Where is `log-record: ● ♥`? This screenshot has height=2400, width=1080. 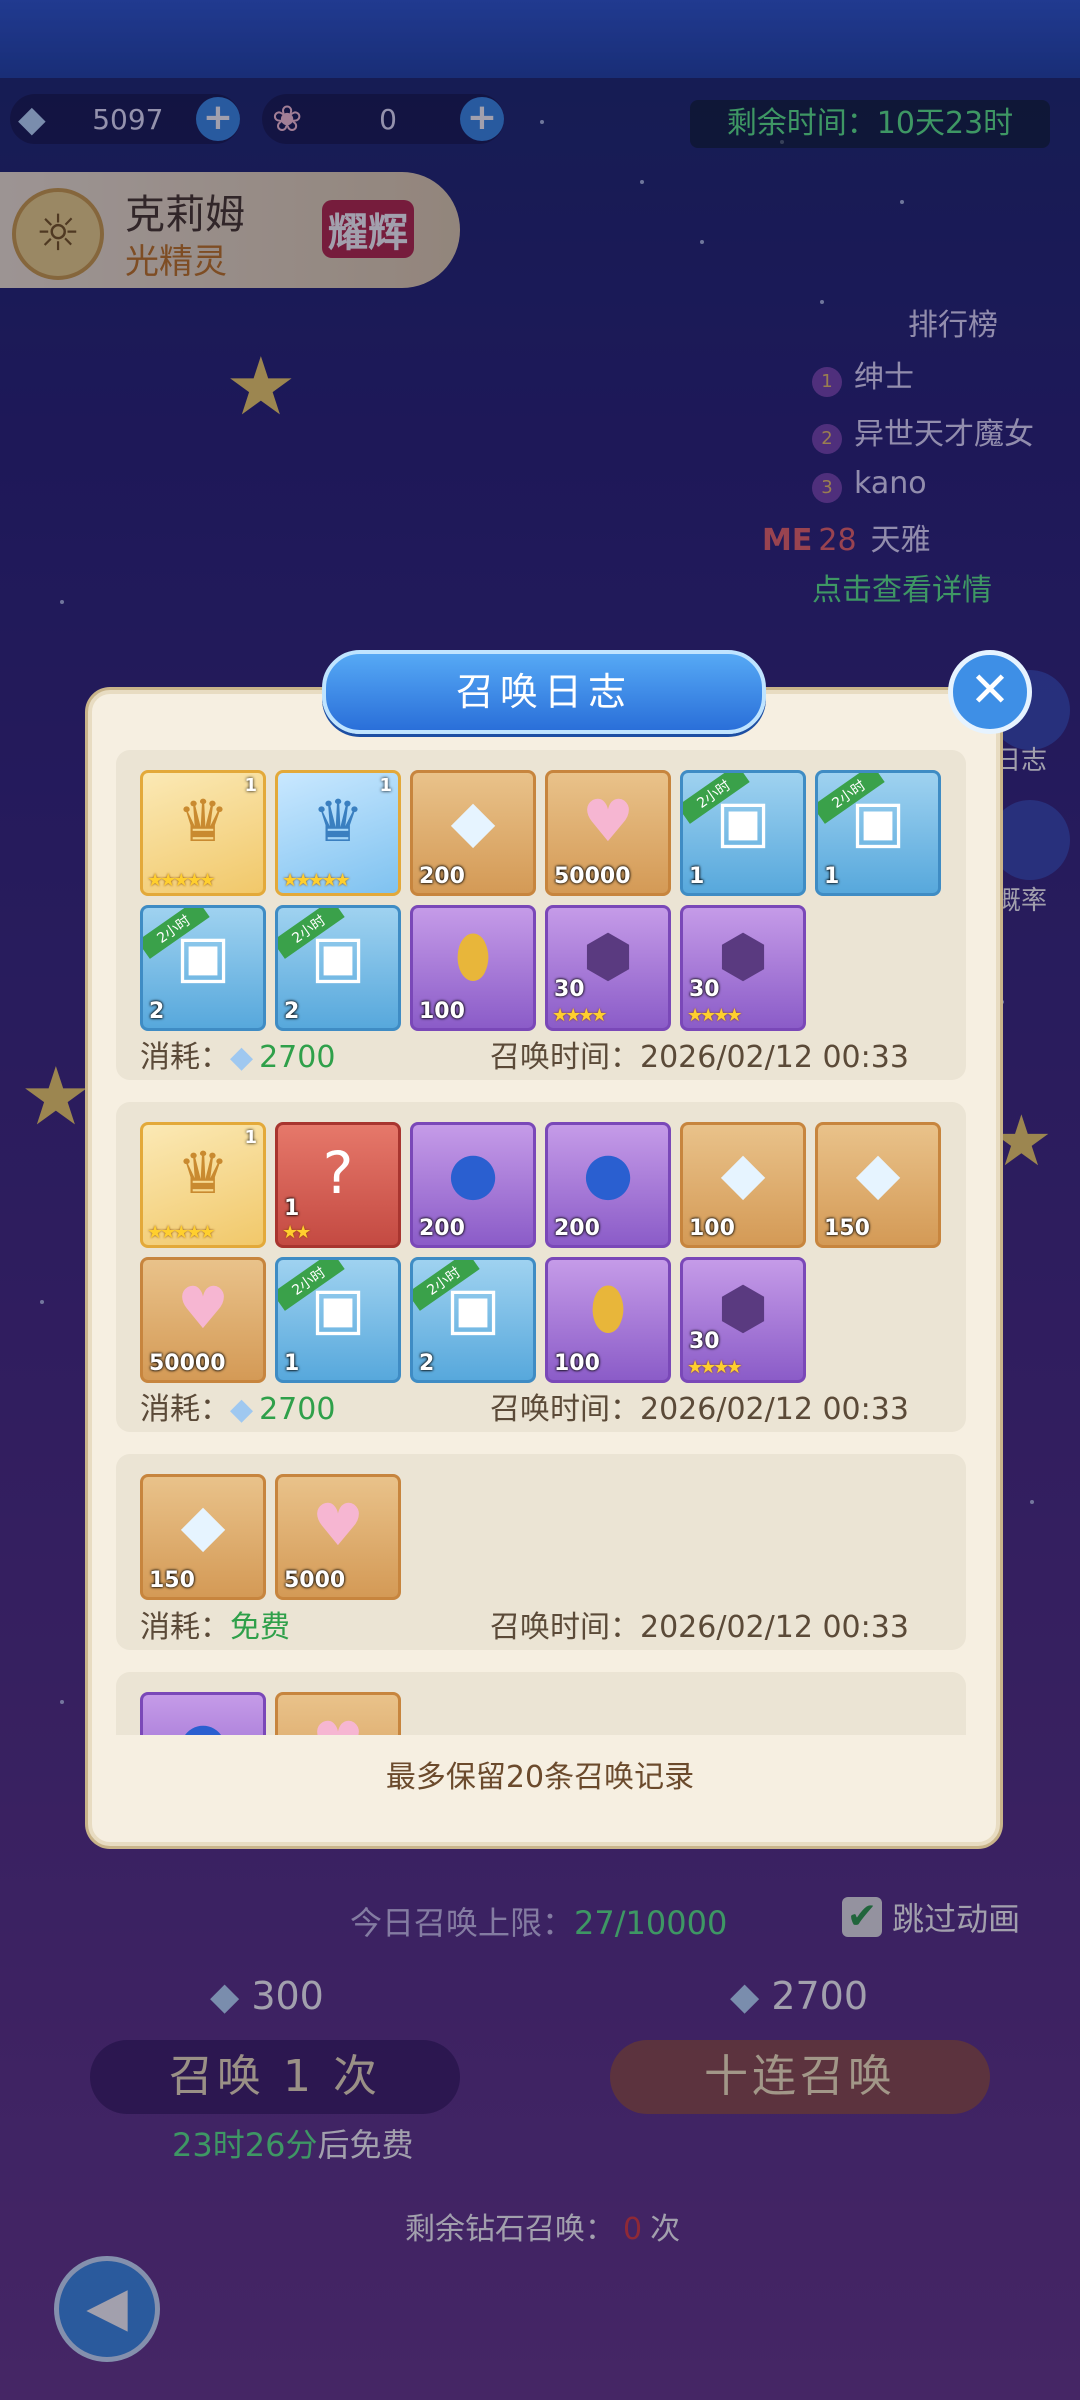 log-record: ● ♥ is located at coordinates (541, 1703).